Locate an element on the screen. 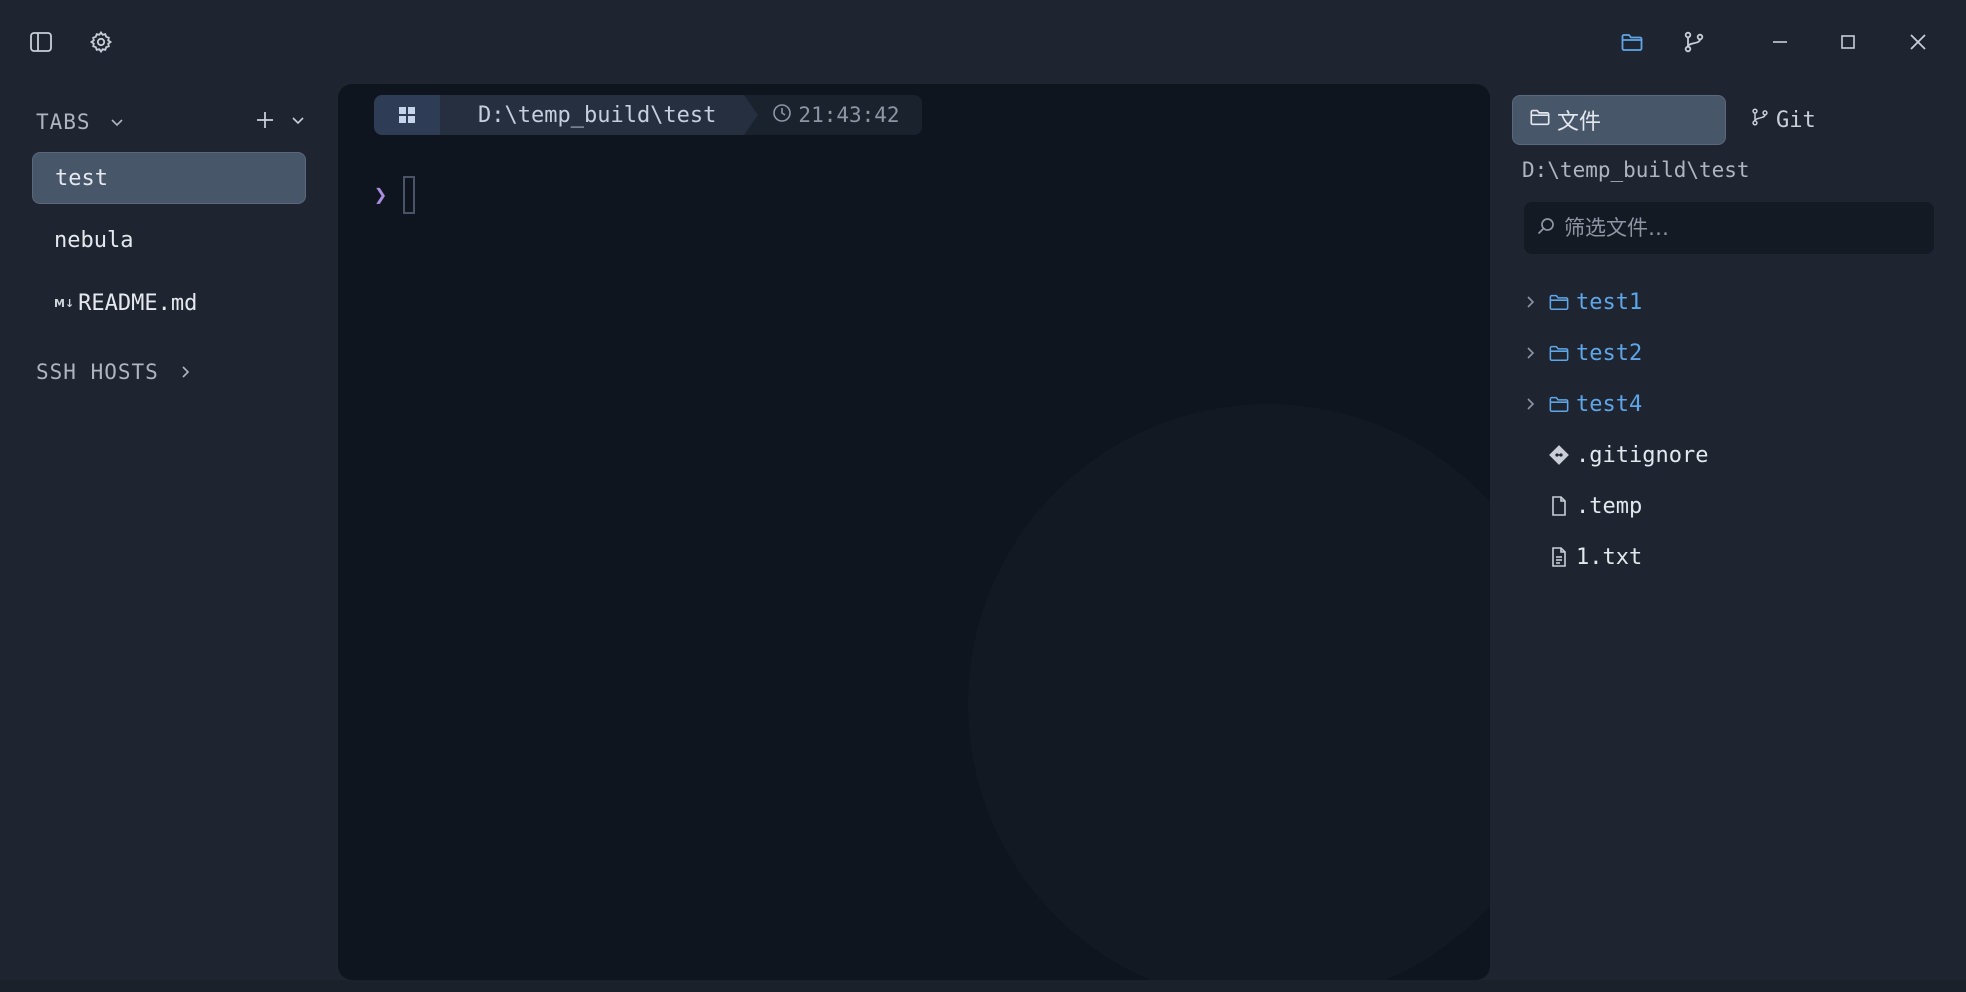  git-branch-icon is located at coordinates (1763, 120).